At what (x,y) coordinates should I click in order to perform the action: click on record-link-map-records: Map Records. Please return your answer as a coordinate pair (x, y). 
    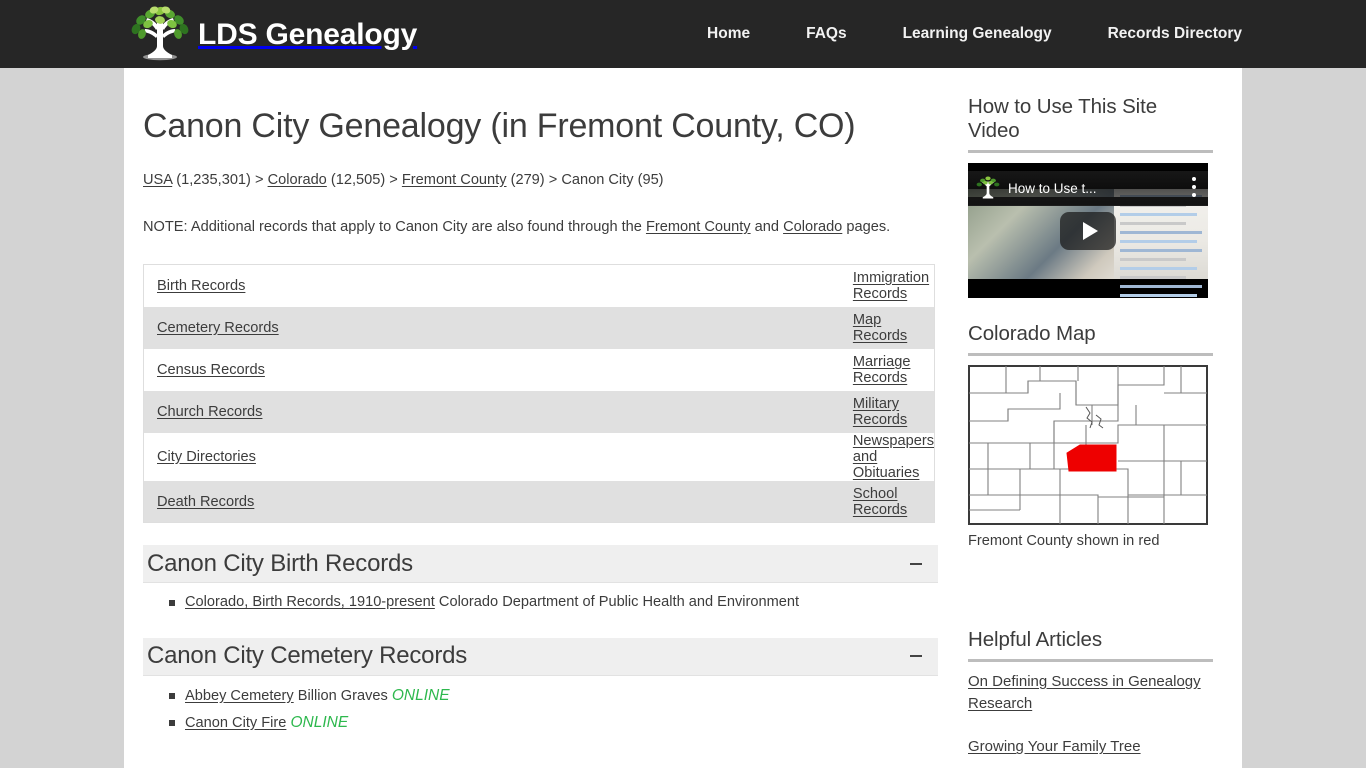
    Looking at the image, I should click on (880, 328).